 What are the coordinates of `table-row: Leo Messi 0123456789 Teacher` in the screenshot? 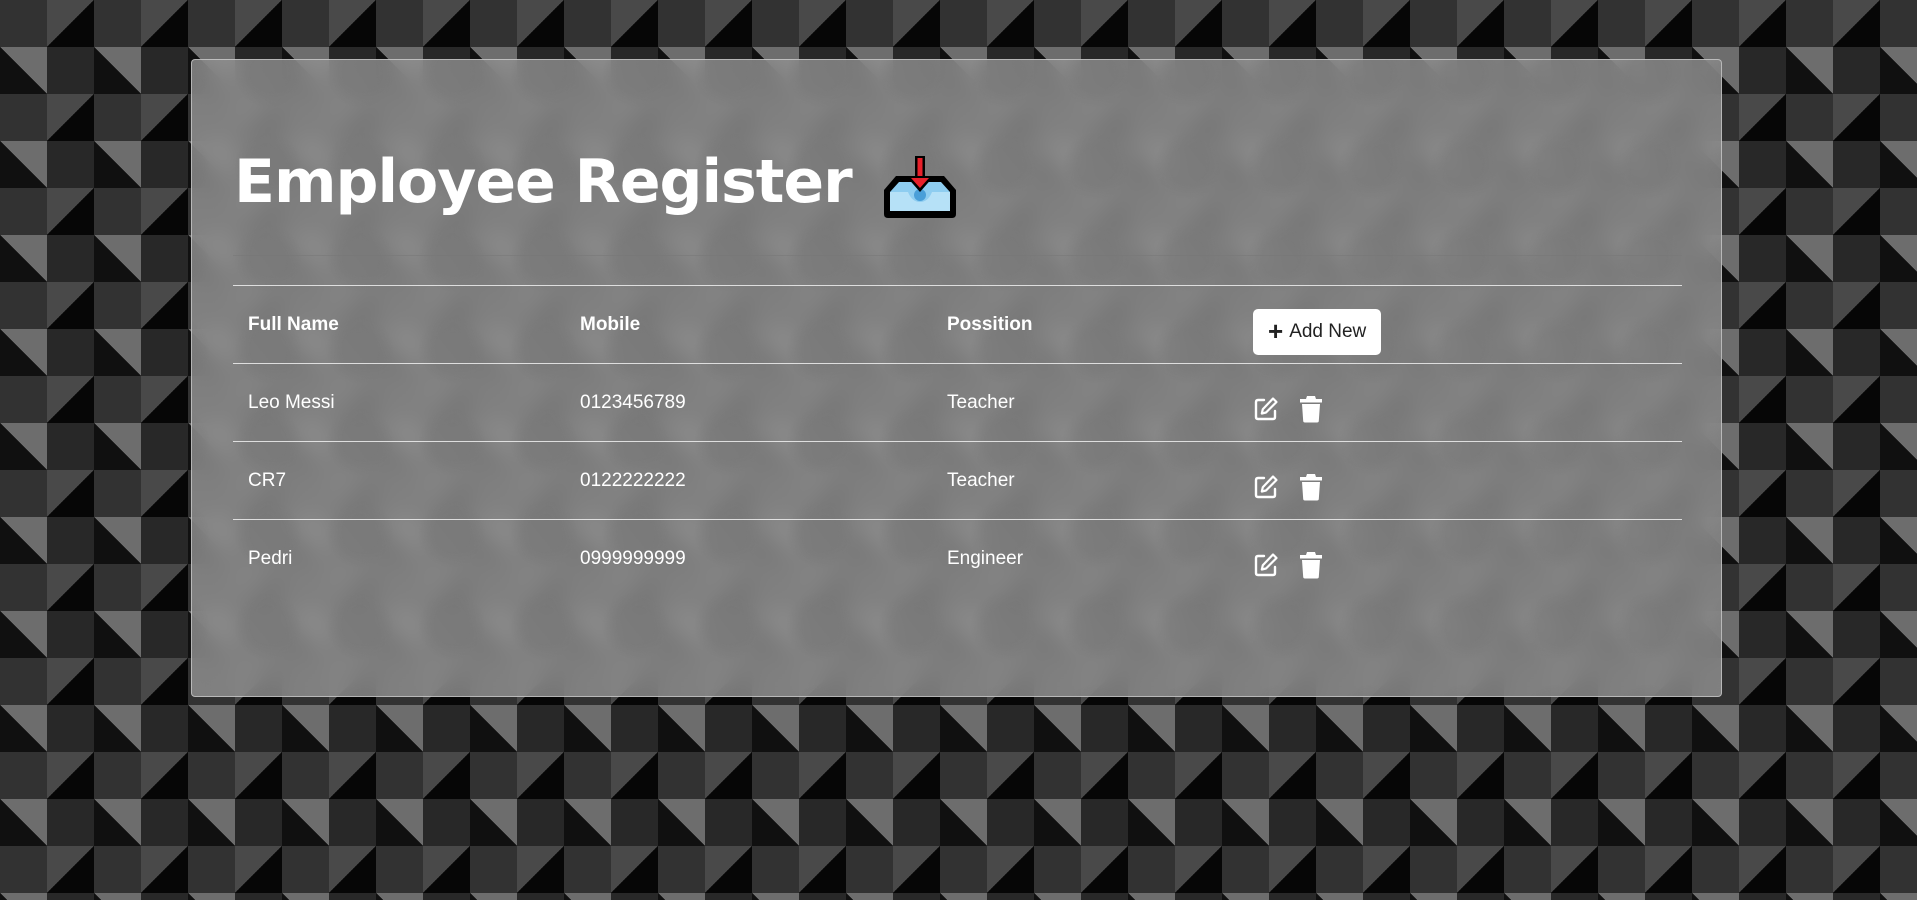 It's located at (957, 402).